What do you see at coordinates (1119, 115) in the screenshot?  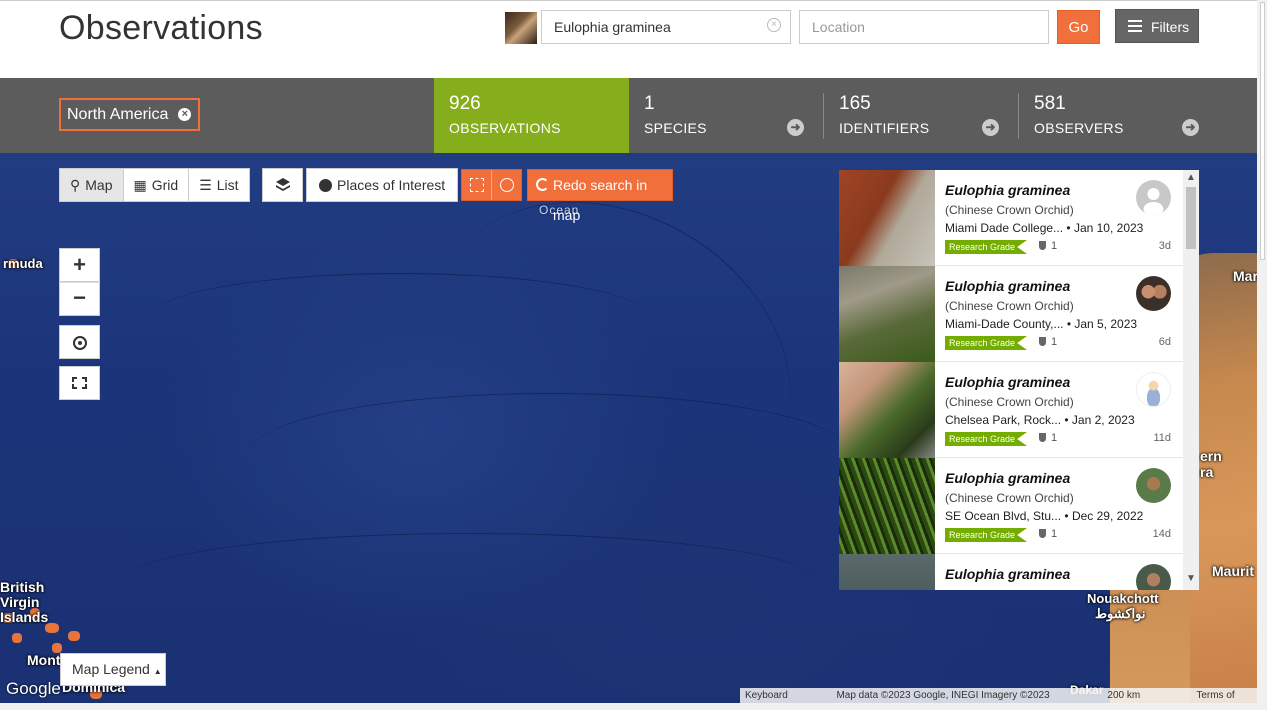 I see `tab-observers: 581 OBSERVERS ➜` at bounding box center [1119, 115].